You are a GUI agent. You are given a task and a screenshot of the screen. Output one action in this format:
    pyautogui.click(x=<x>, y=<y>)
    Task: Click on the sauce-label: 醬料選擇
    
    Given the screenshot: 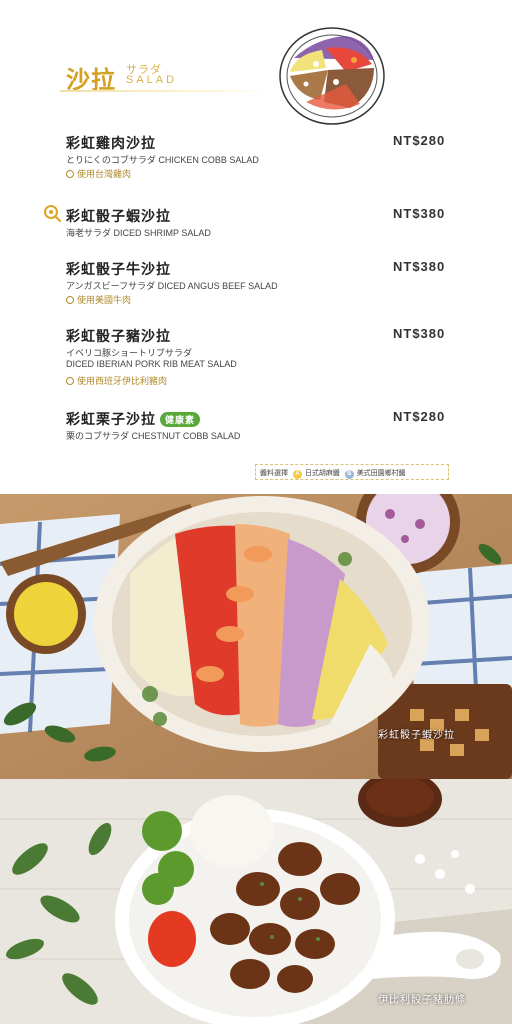 What is the action you would take?
    pyautogui.click(x=274, y=473)
    